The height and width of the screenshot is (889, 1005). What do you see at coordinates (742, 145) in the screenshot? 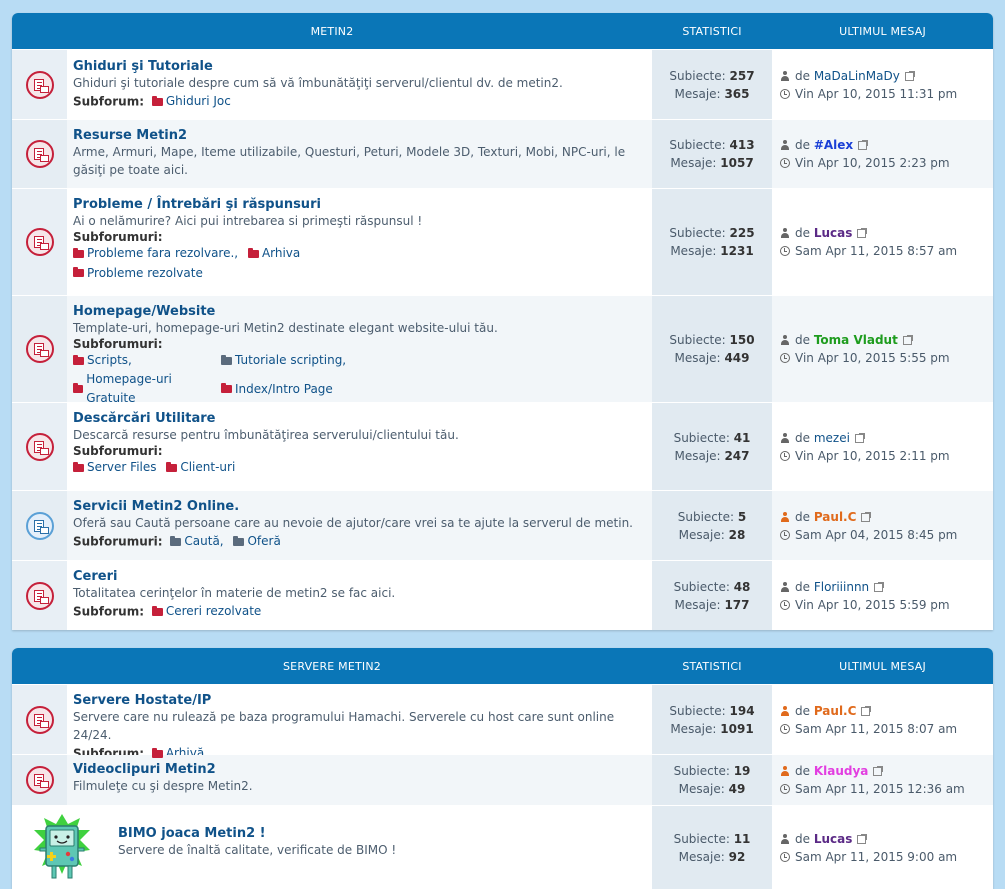
I see `topics-count: 413` at bounding box center [742, 145].